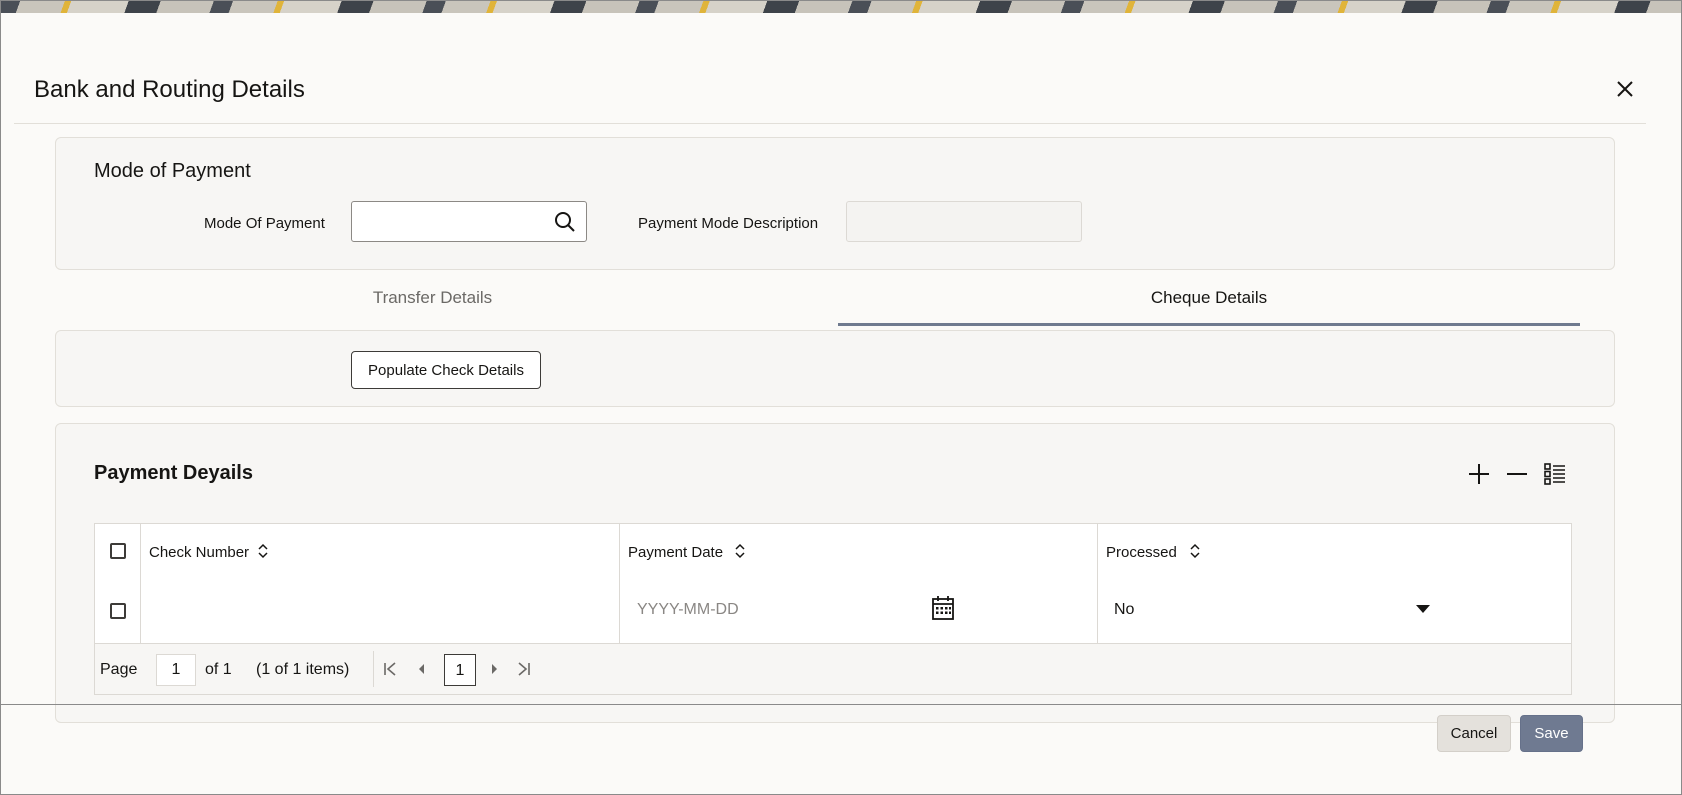 The width and height of the screenshot is (1682, 795). Describe the element at coordinates (841, 7) in the screenshot. I see `header-banner` at that location.